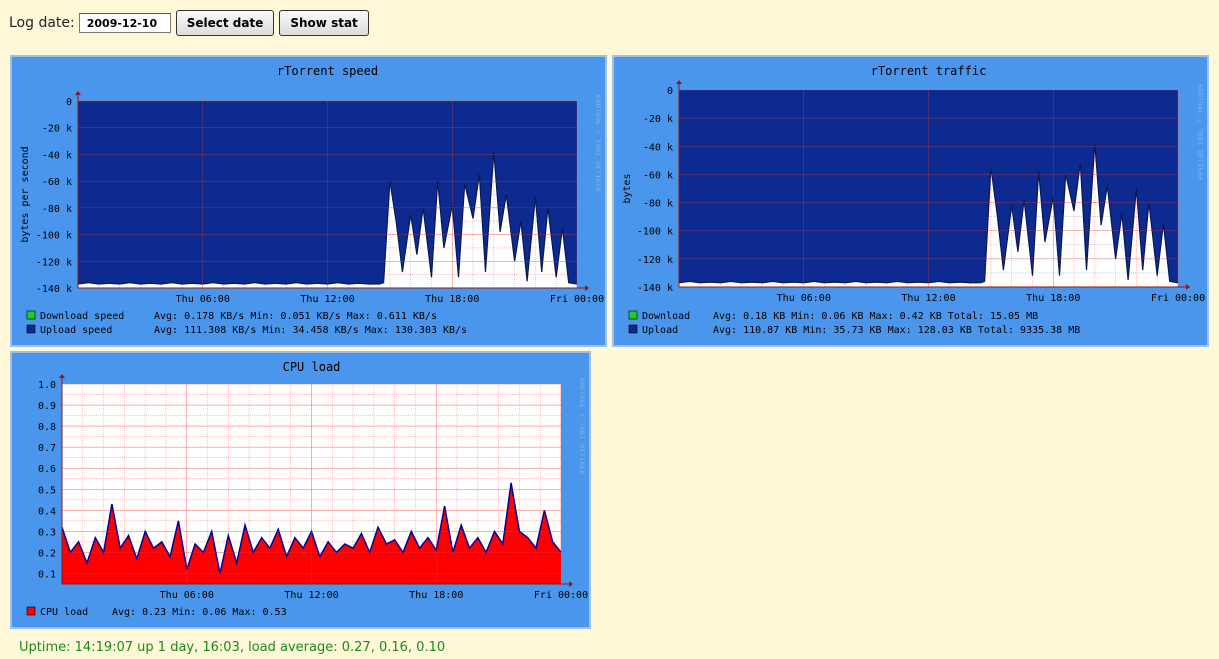  I want to click on chart-title: CPU load, so click(312, 367).